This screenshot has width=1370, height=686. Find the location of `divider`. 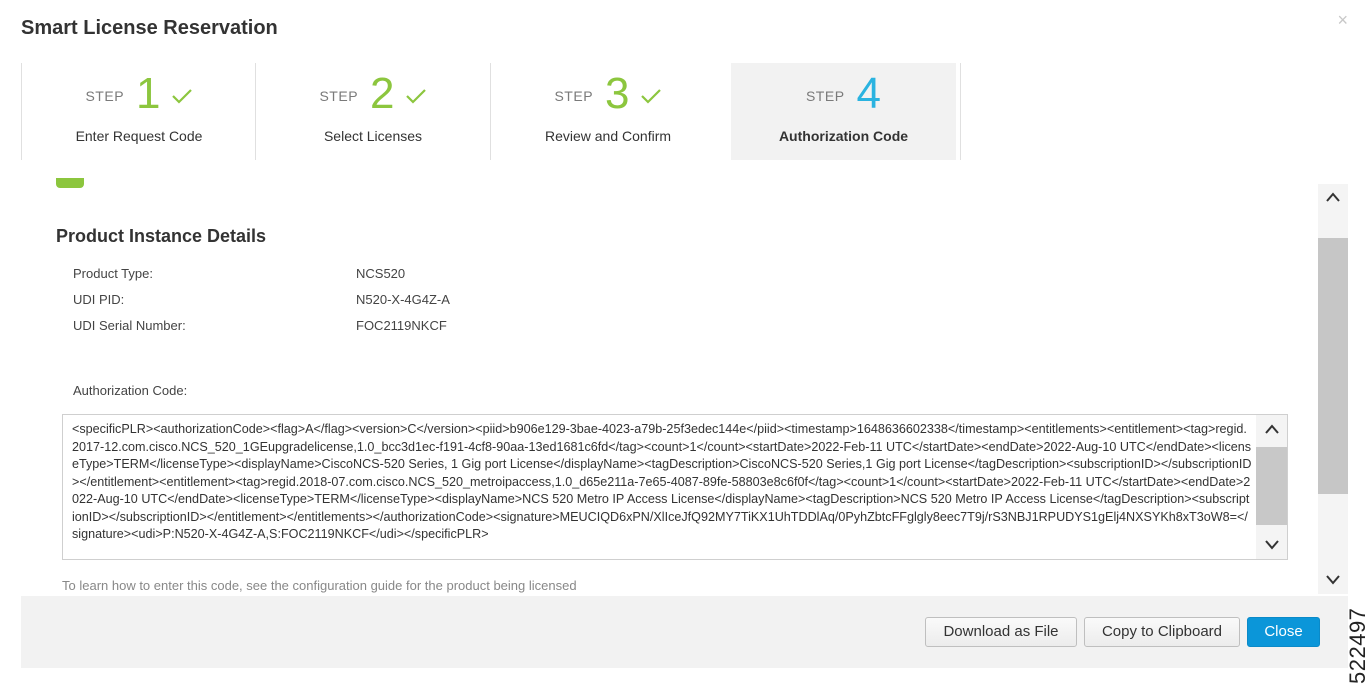

divider is located at coordinates (960, 111).